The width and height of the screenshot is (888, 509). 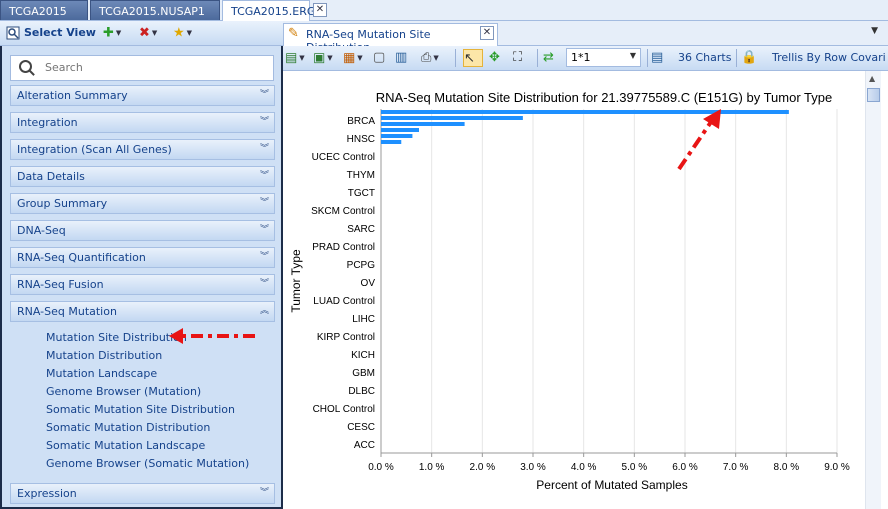 I want to click on category-rna-seq-quantification: RNA-Seq Quantification ︾, so click(x=142, y=257).